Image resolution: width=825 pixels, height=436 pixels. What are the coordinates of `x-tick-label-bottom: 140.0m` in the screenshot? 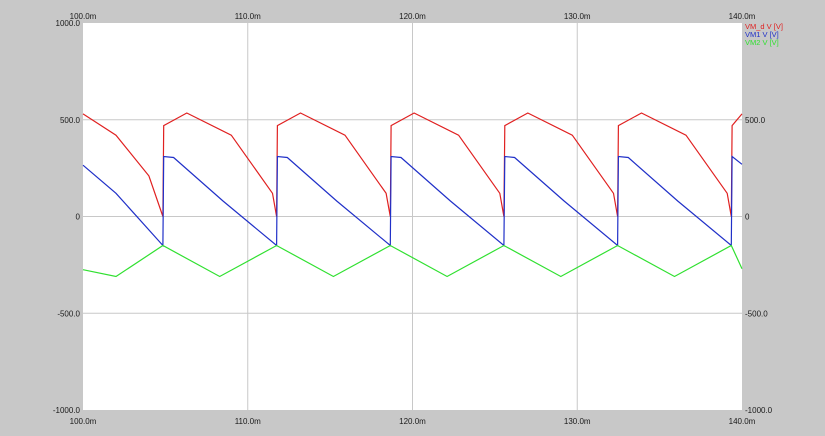 It's located at (742, 421).